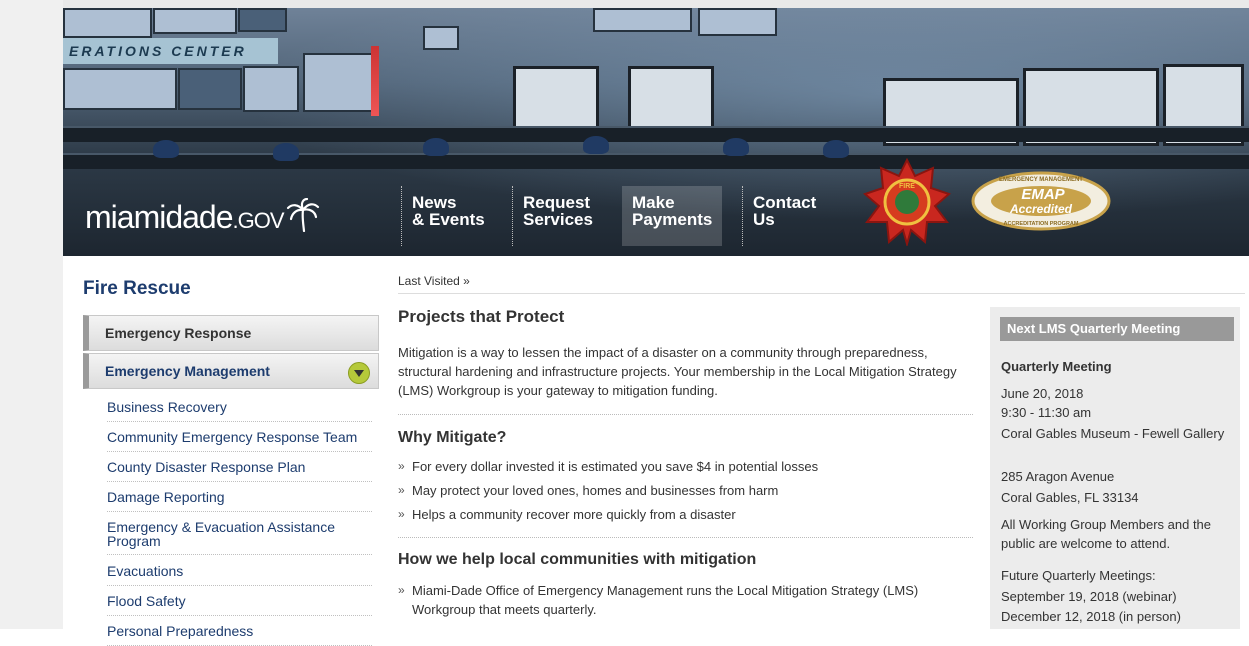 The image size is (1249, 646). I want to click on nav-news-events: News & Events, so click(448, 216).